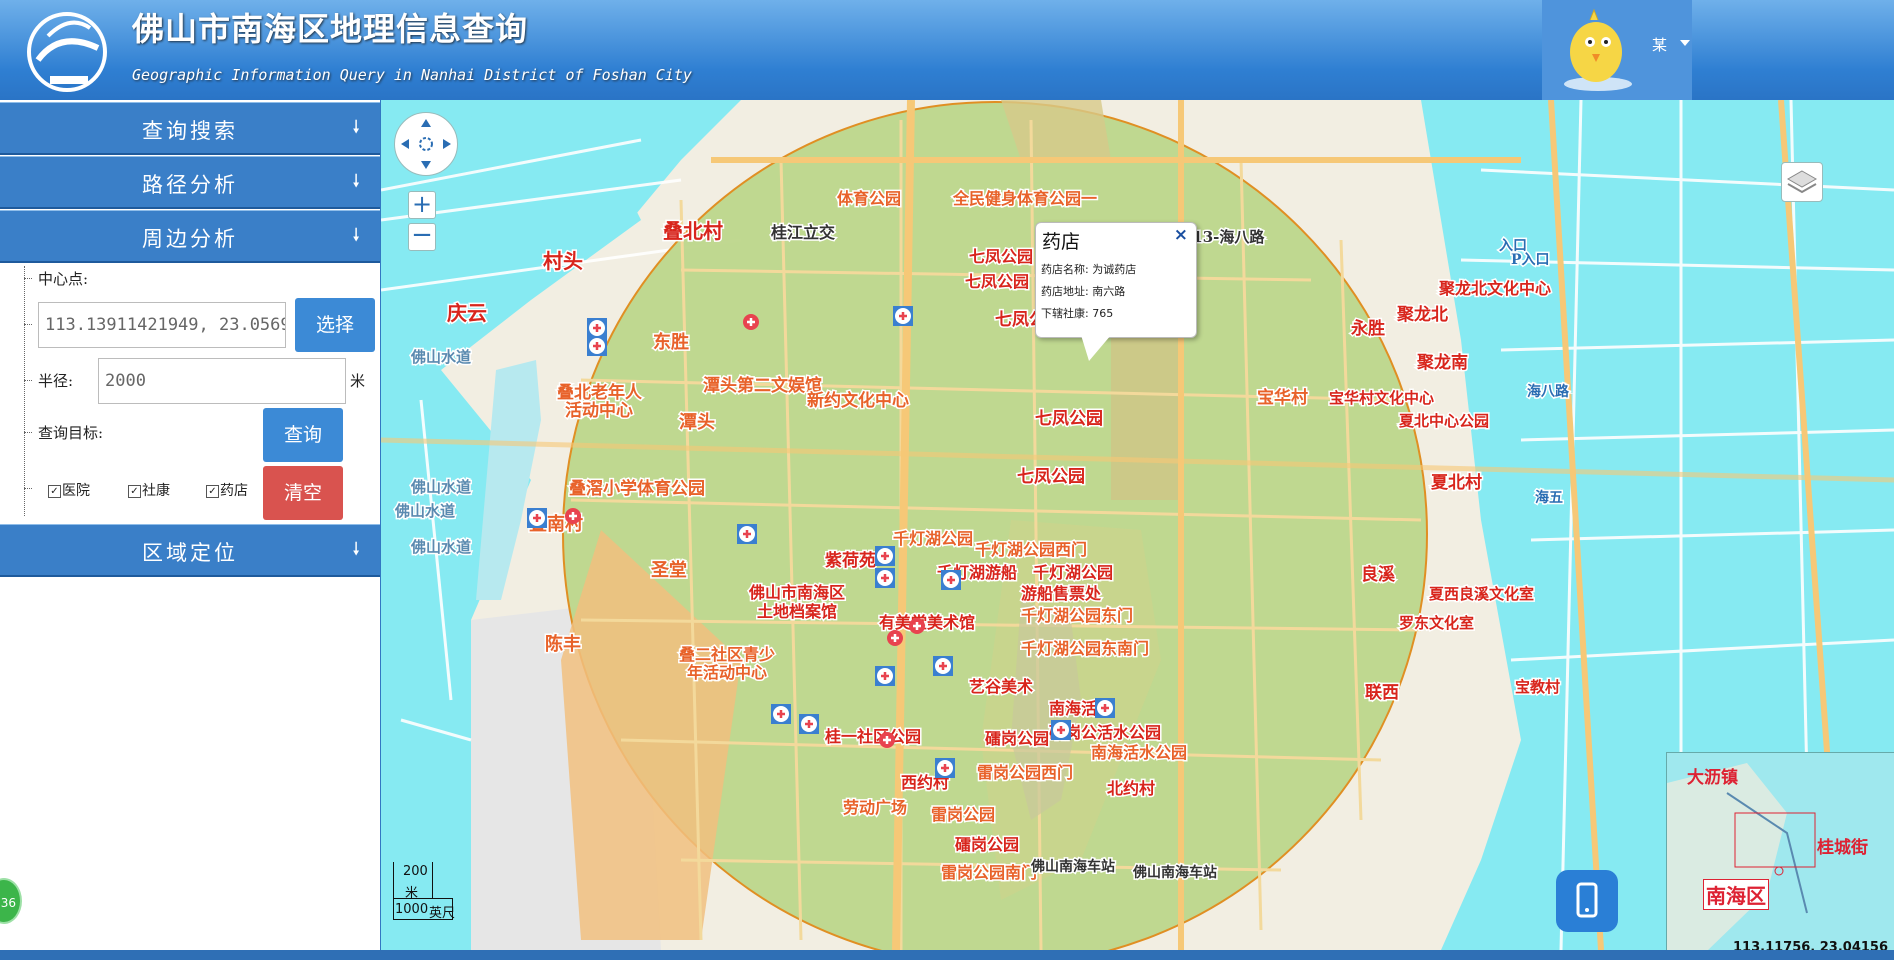  What do you see at coordinates (76, 491) in the screenshot?
I see `checkbox-label: 医院` at bounding box center [76, 491].